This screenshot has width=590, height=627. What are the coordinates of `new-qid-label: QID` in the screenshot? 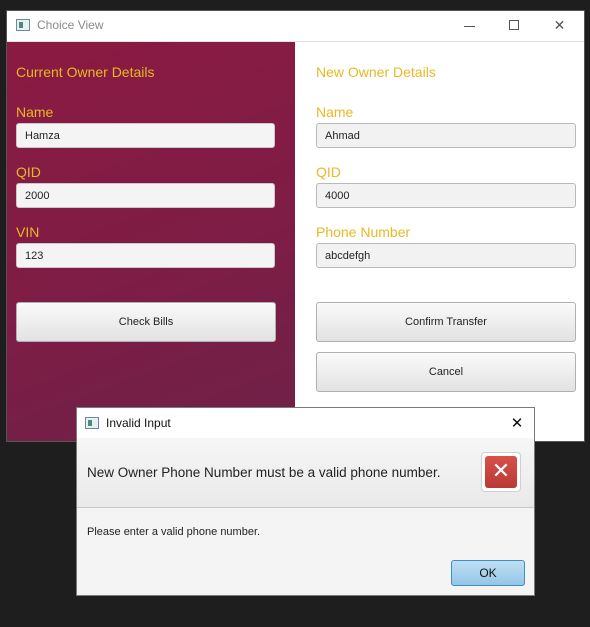 It's located at (328, 172).